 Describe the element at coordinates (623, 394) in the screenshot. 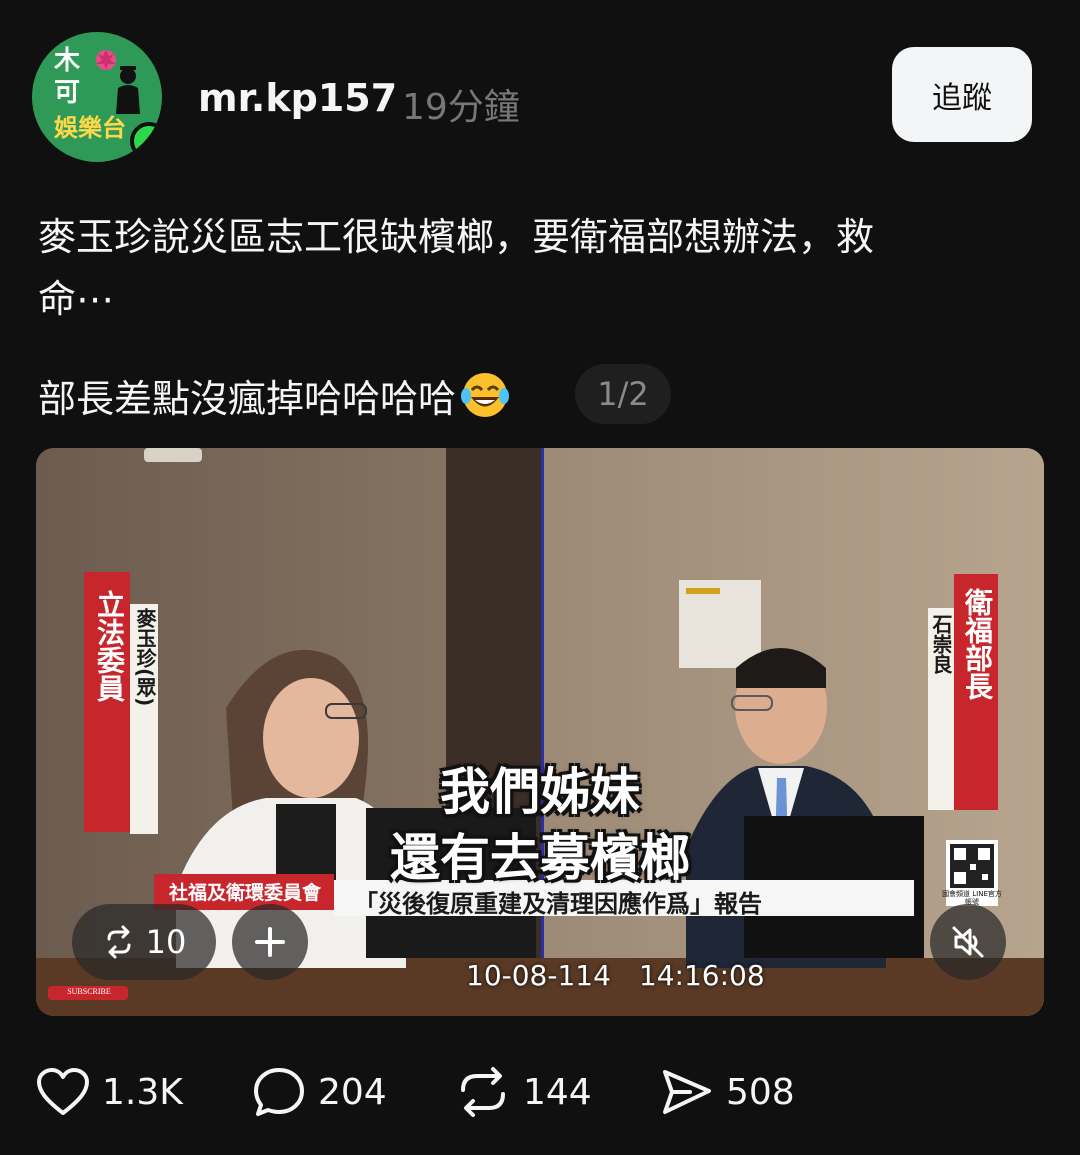

I see `media-counter: 1/2` at that location.